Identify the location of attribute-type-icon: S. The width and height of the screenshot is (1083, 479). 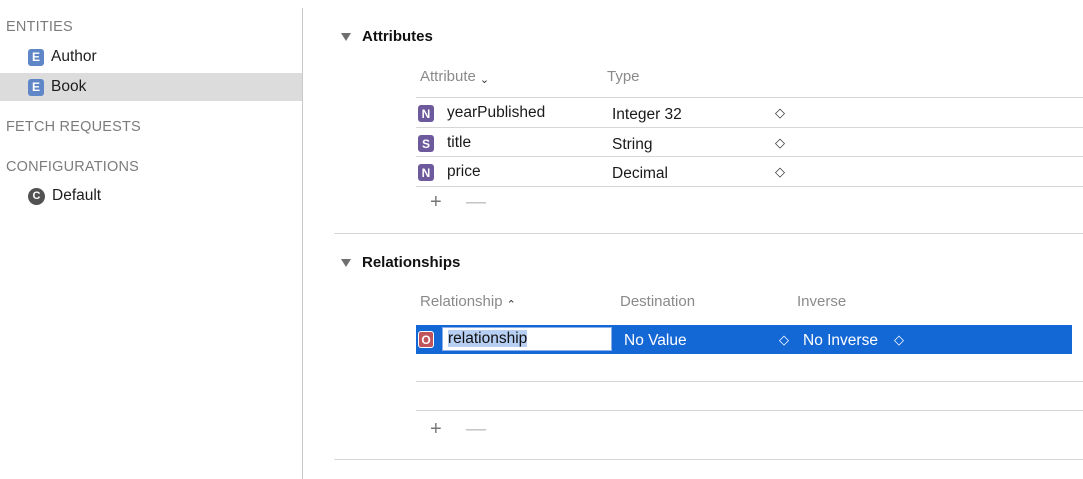
(426, 143).